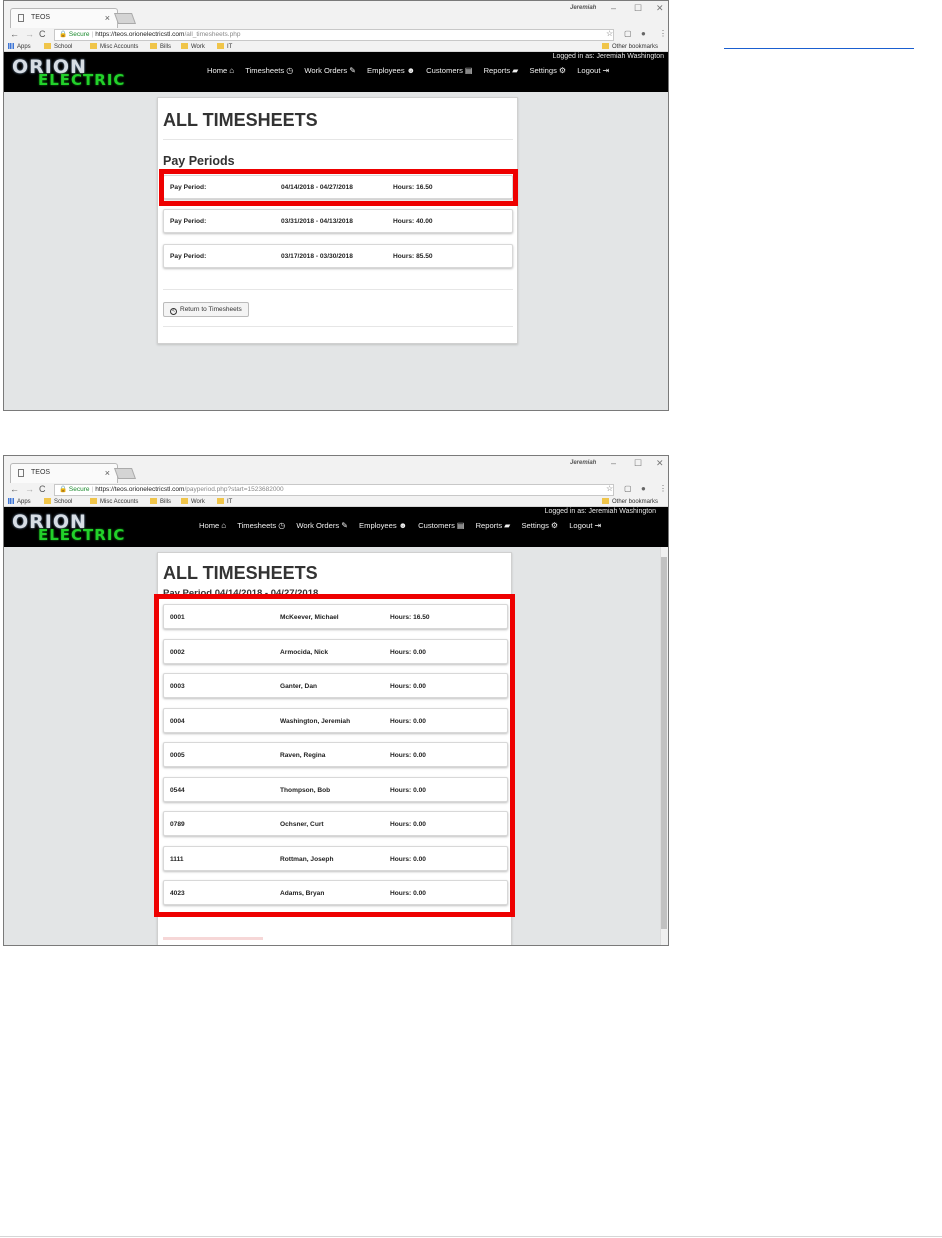  I want to click on return-to-timesheets-button: < Return to Timesheets, so click(206, 309).